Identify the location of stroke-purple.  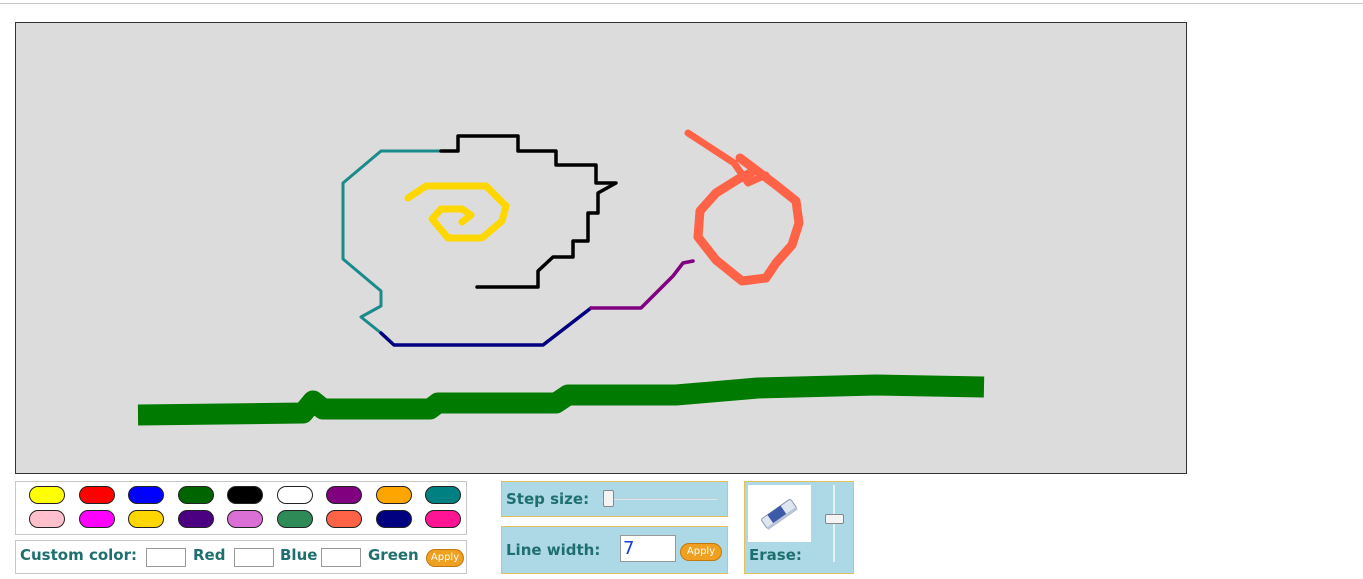
(642, 284).